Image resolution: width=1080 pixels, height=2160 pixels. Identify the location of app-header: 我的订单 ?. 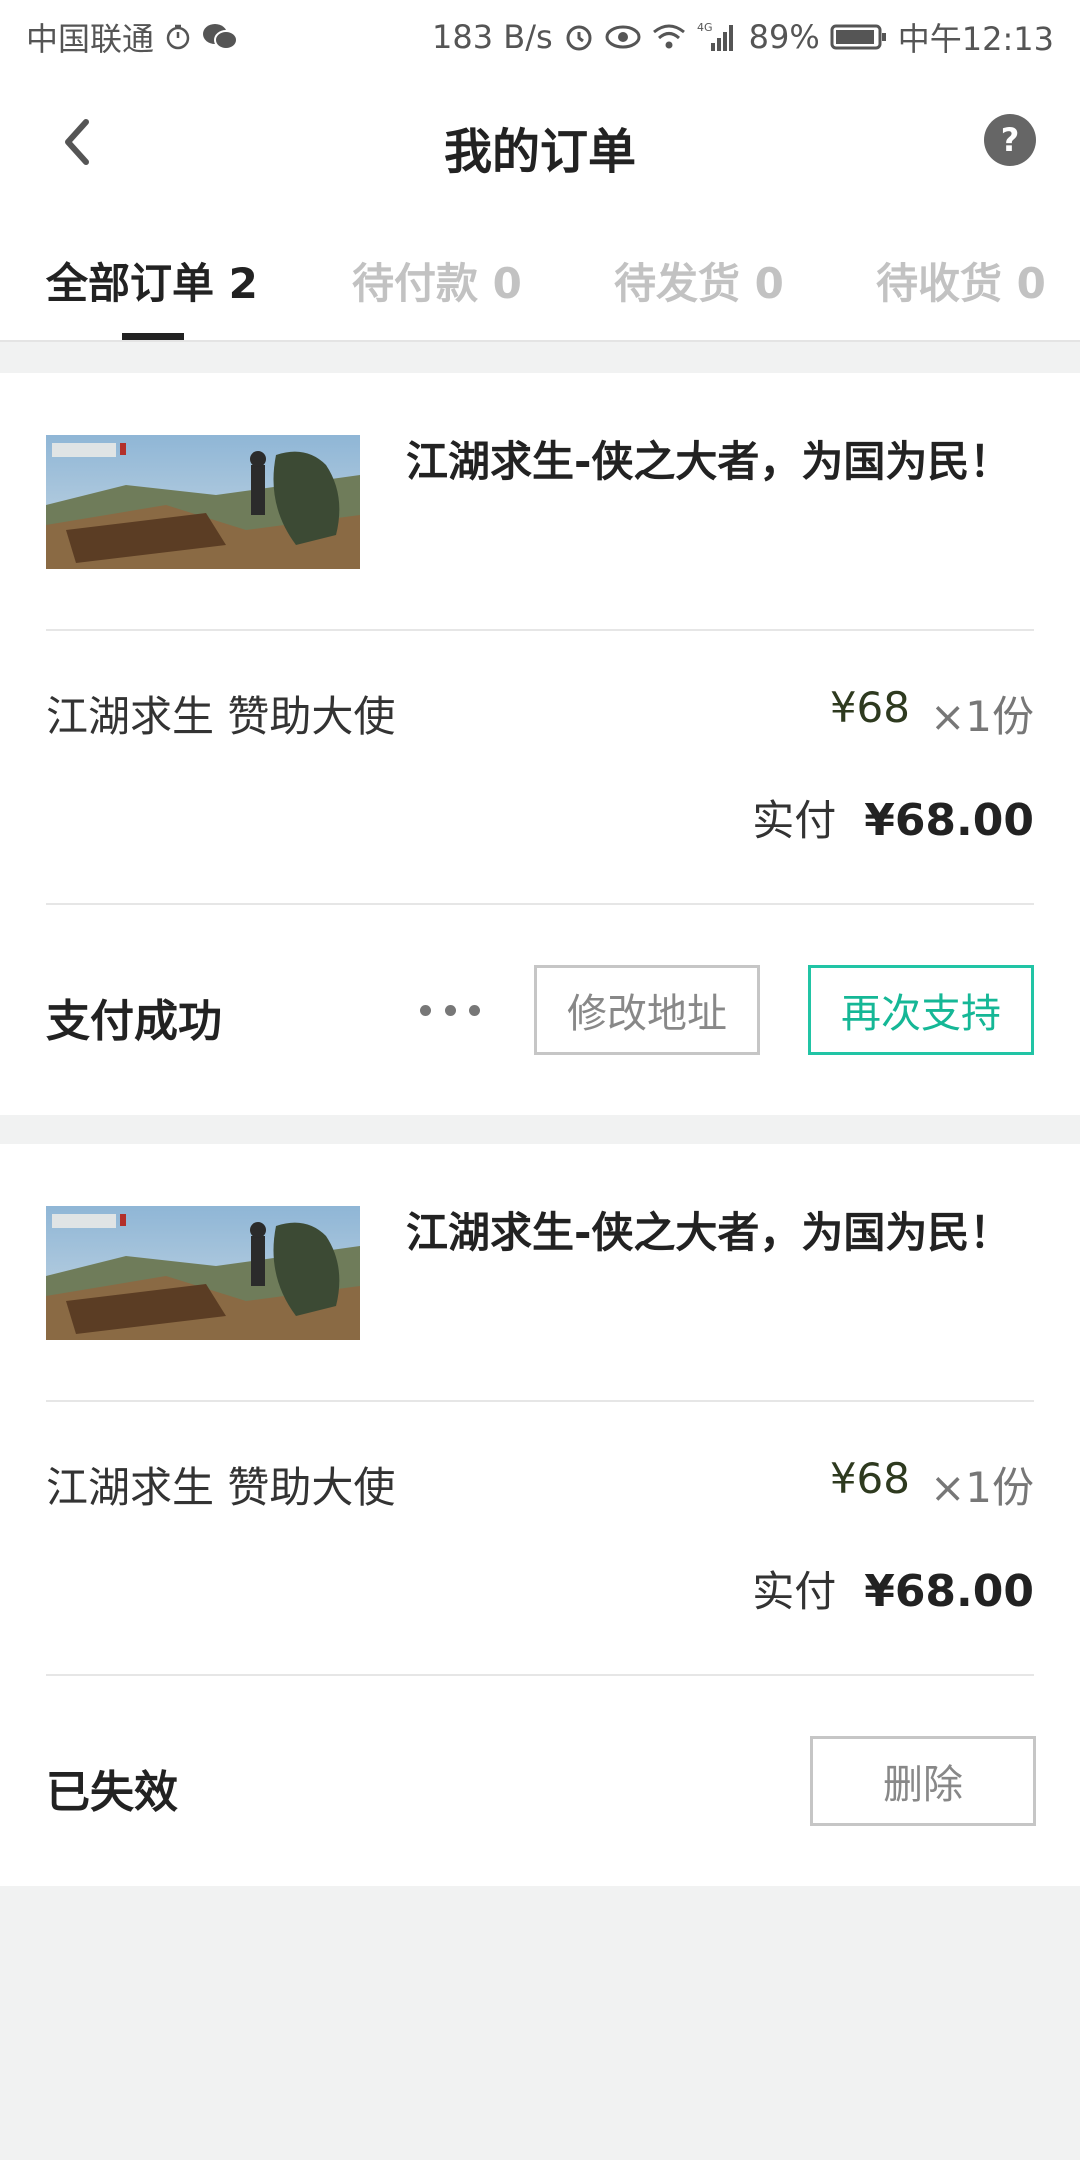
(540, 142).